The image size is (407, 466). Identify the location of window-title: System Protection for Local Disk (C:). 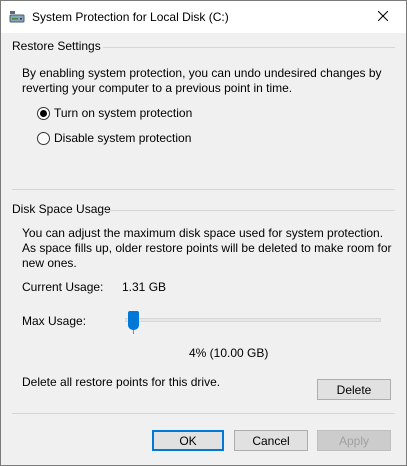
(130, 17).